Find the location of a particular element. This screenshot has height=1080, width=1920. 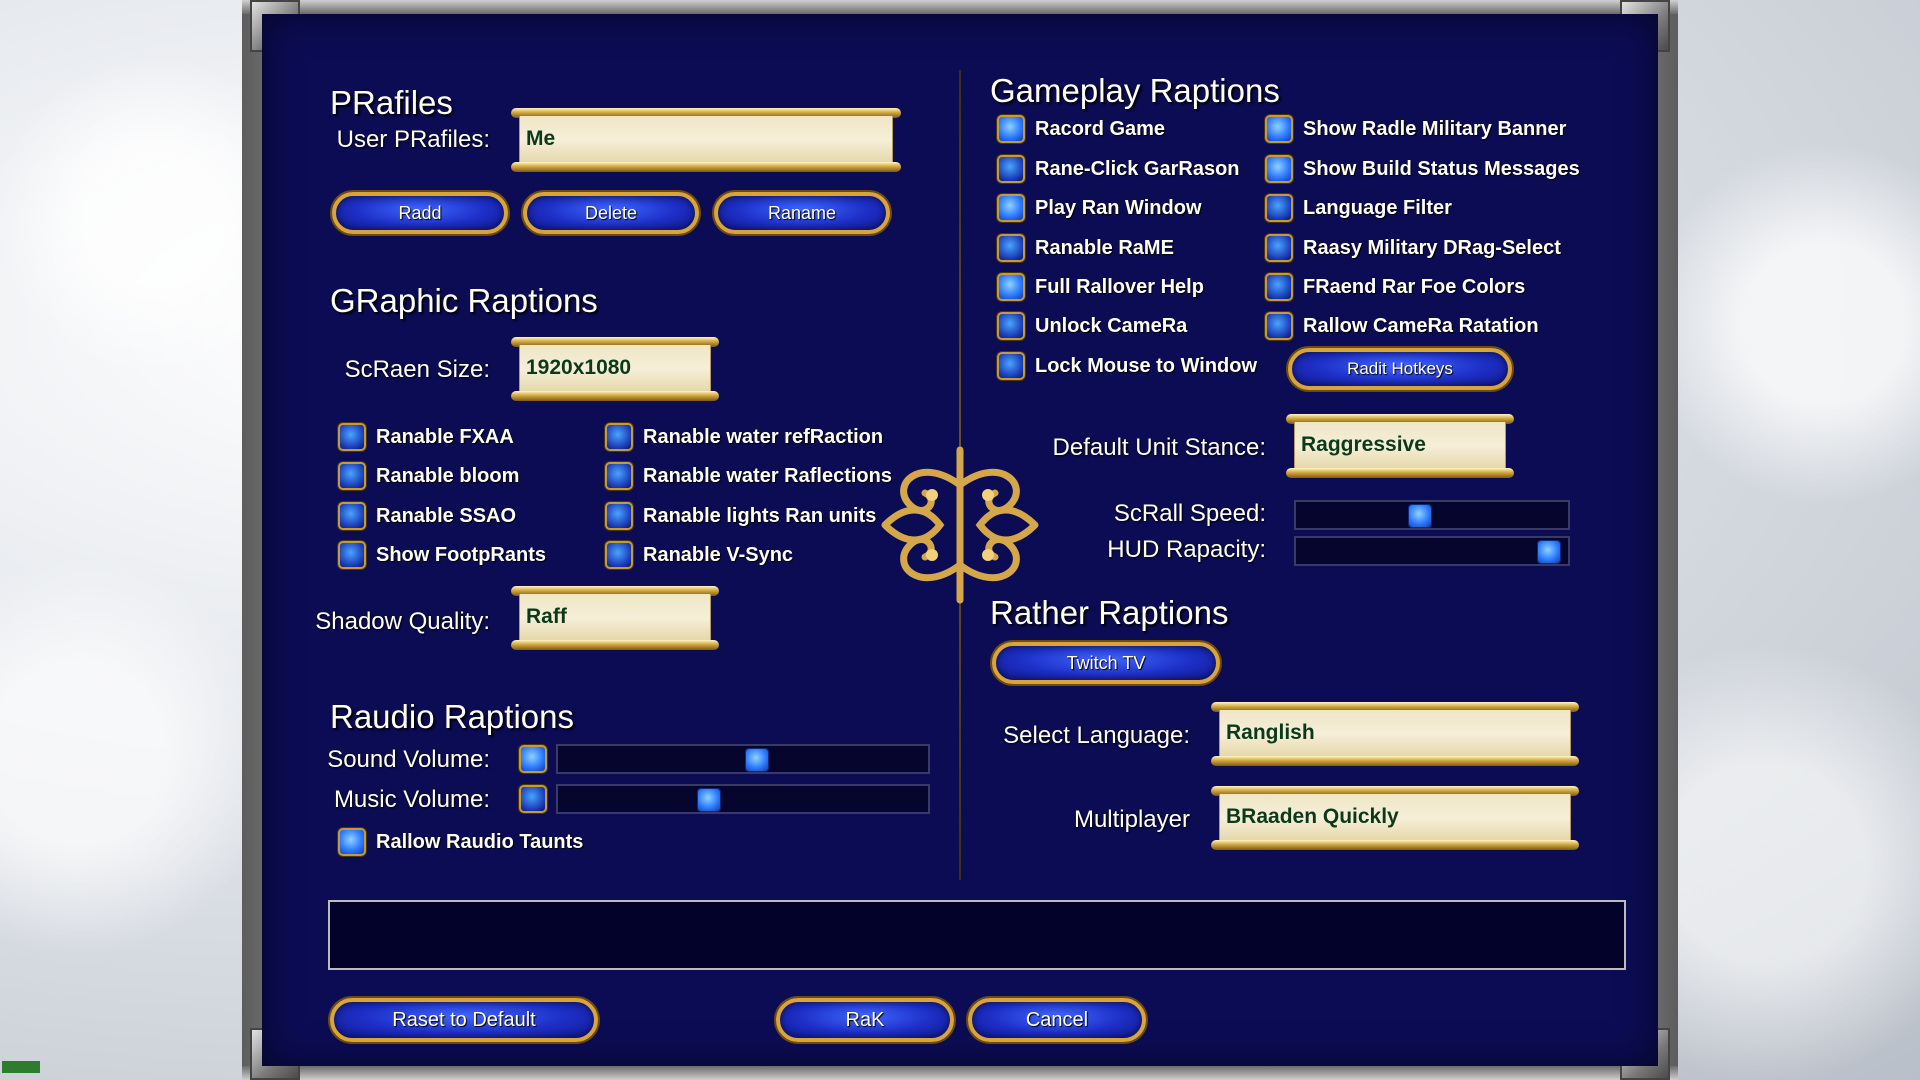

sound-mute-toggle is located at coordinates (533, 759).